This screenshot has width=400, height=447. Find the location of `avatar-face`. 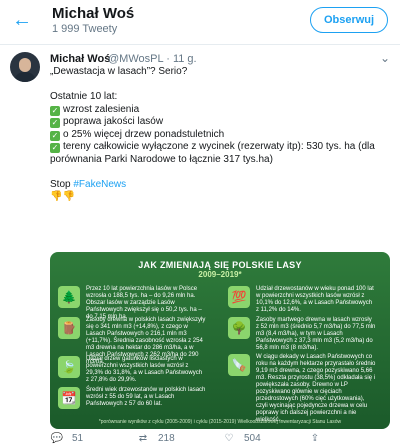

avatar-face is located at coordinates (25, 65).